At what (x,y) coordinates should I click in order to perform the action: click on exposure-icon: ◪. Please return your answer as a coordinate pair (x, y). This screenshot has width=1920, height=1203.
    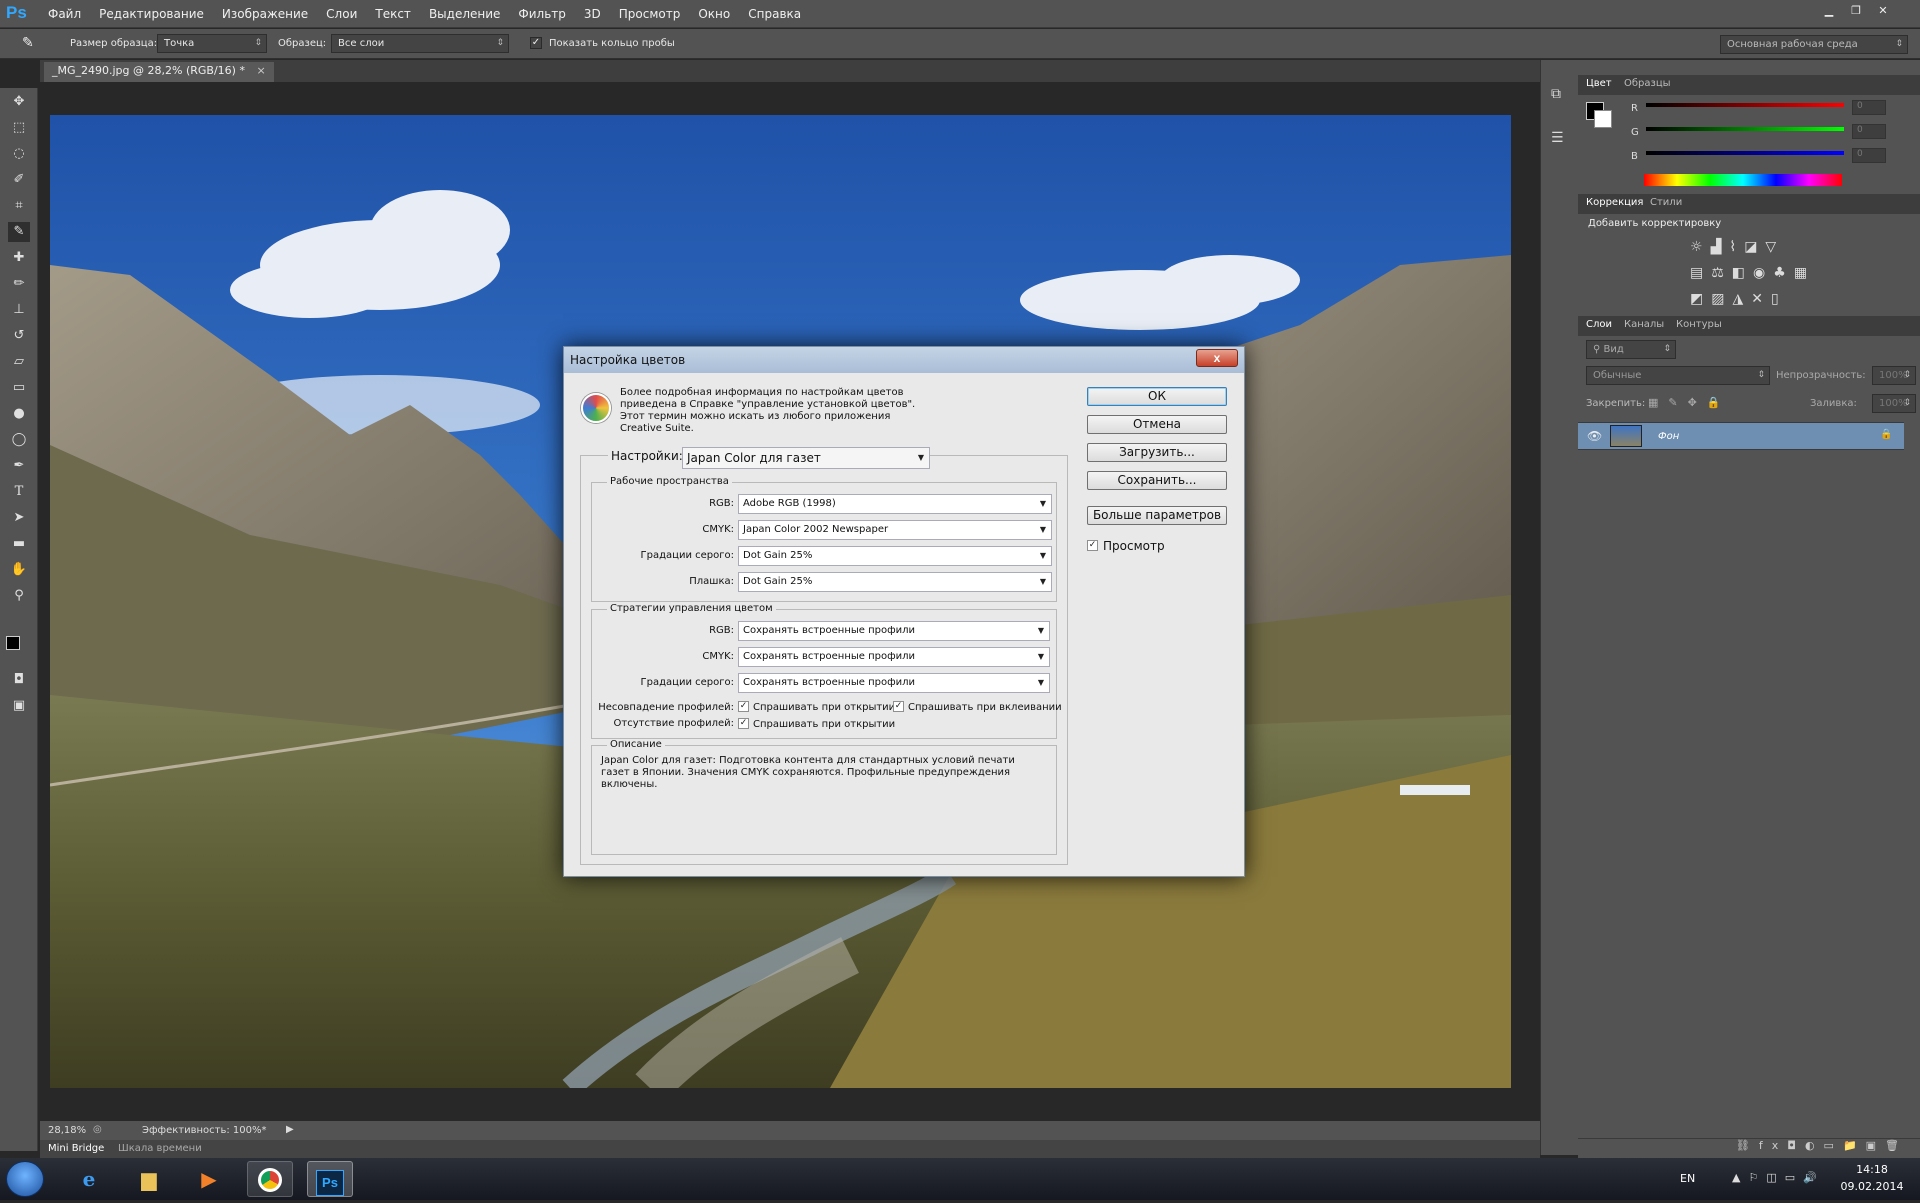
    Looking at the image, I should click on (1754, 247).